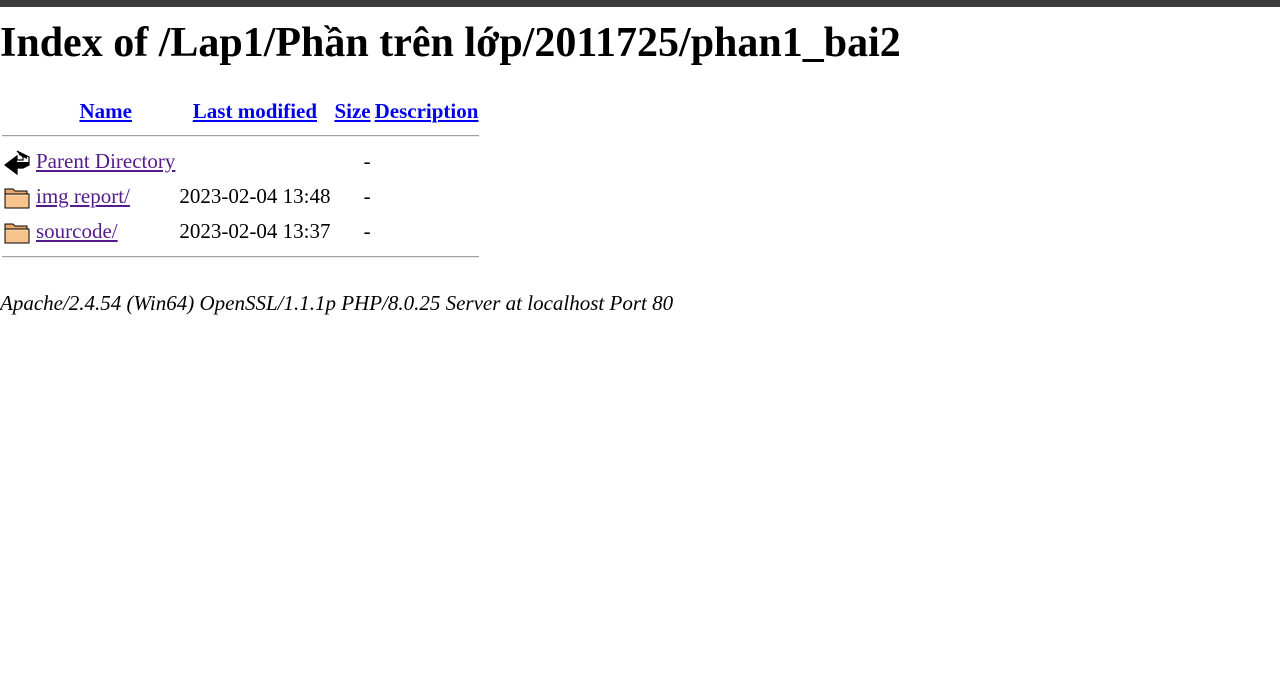 This screenshot has height=678, width=1280. I want to click on sort-by-size-link: Size, so click(352, 111).